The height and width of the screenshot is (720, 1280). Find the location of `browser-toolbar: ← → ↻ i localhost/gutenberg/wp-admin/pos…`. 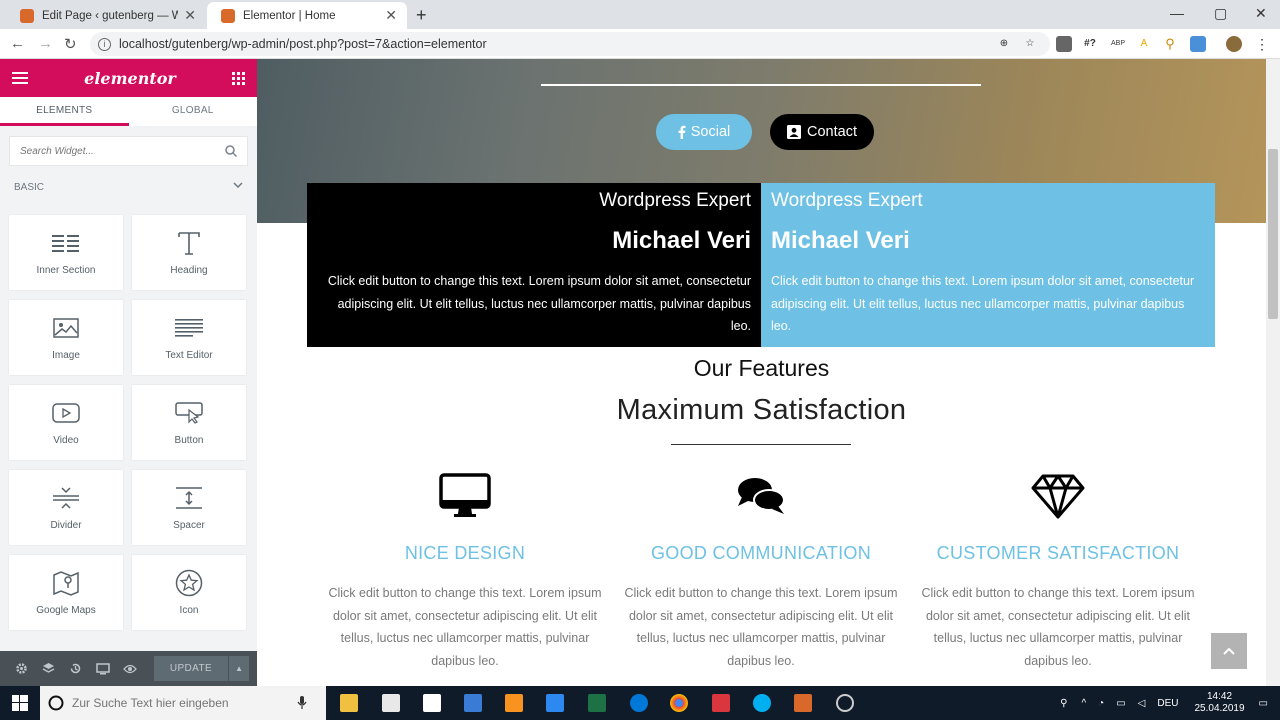

browser-toolbar: ← → ↻ i localhost/gutenberg/wp-admin/pos… is located at coordinates (640, 44).